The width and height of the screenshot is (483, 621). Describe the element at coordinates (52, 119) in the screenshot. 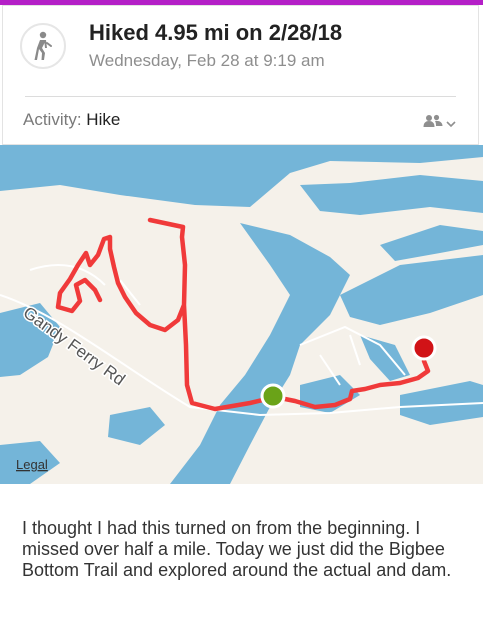

I see `activity-label: Activity:` at that location.